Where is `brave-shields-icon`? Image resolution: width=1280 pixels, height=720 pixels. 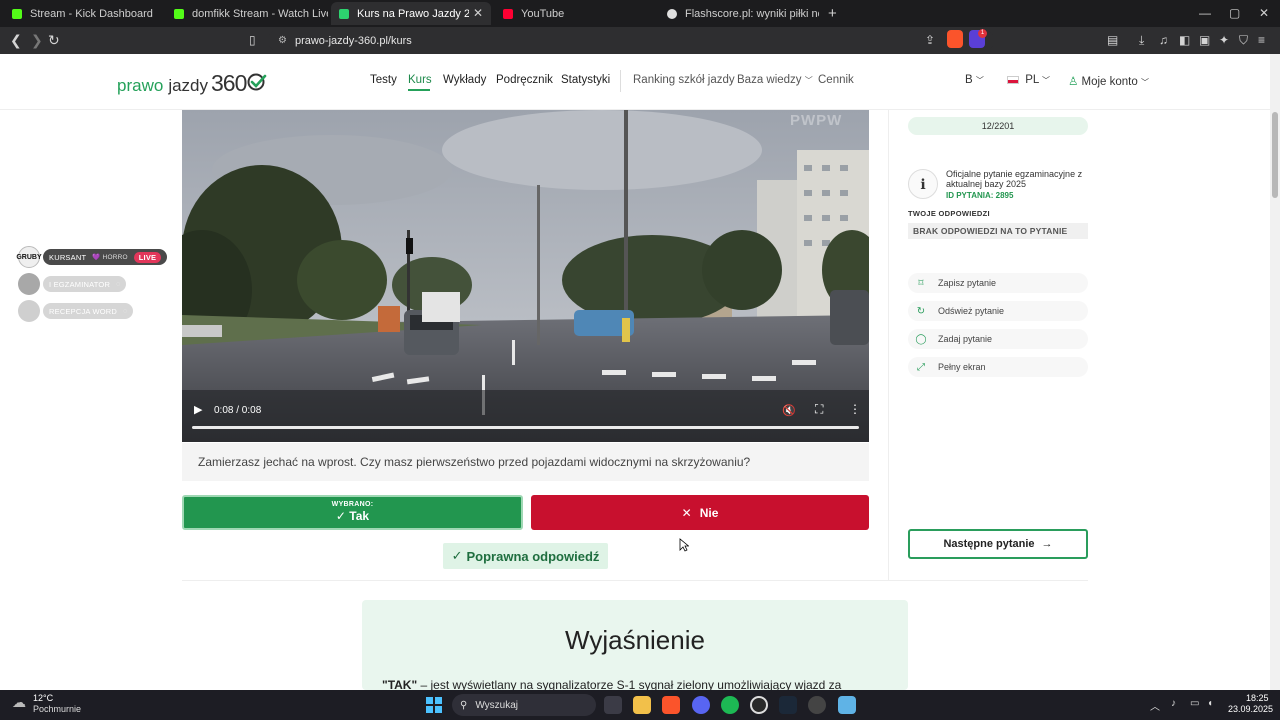
brave-shields-icon is located at coordinates (955, 39).